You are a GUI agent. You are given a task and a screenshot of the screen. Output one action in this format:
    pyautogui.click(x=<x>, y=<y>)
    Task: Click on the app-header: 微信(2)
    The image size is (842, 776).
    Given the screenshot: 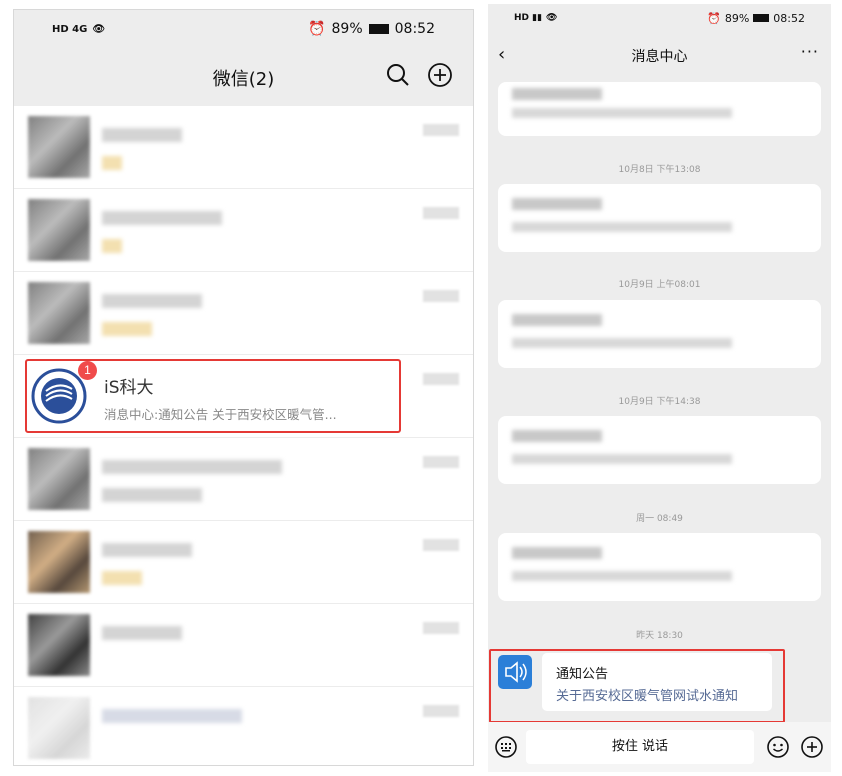 What is the action you would take?
    pyautogui.click(x=243, y=77)
    